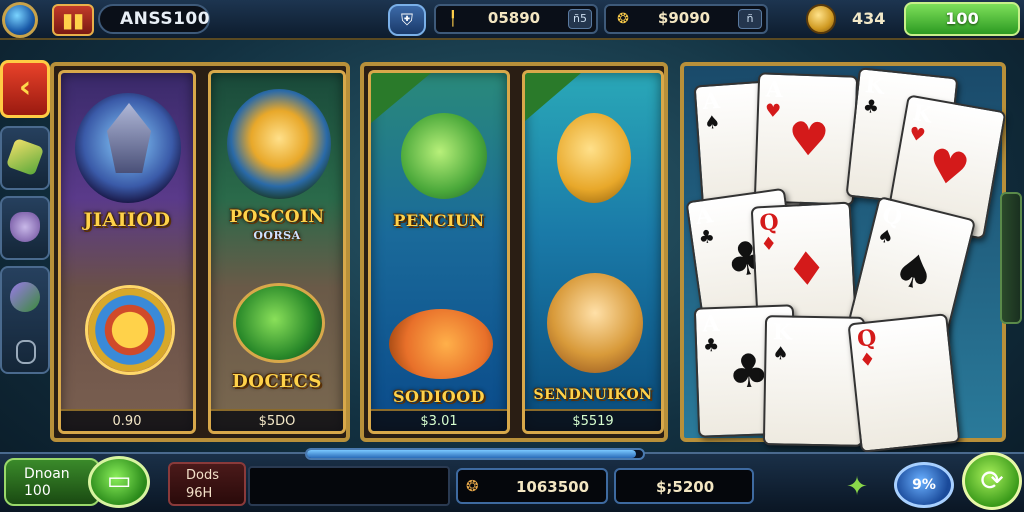 The width and height of the screenshot is (1024, 512). I want to click on menu-icon: ▮▮, so click(72, 20).